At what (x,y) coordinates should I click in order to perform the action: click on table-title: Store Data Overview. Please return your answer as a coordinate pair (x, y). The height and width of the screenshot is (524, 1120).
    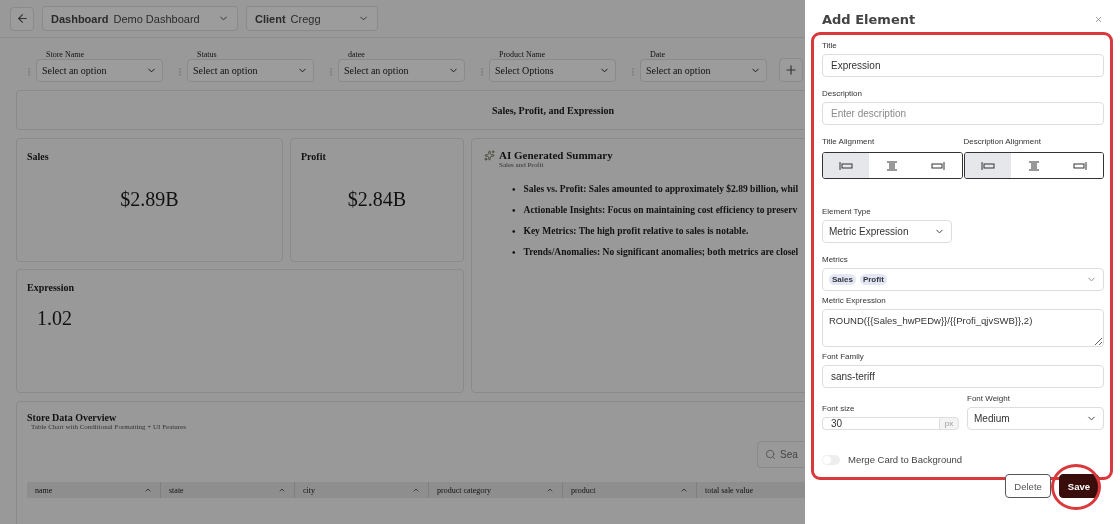
    Looking at the image, I should click on (72, 417).